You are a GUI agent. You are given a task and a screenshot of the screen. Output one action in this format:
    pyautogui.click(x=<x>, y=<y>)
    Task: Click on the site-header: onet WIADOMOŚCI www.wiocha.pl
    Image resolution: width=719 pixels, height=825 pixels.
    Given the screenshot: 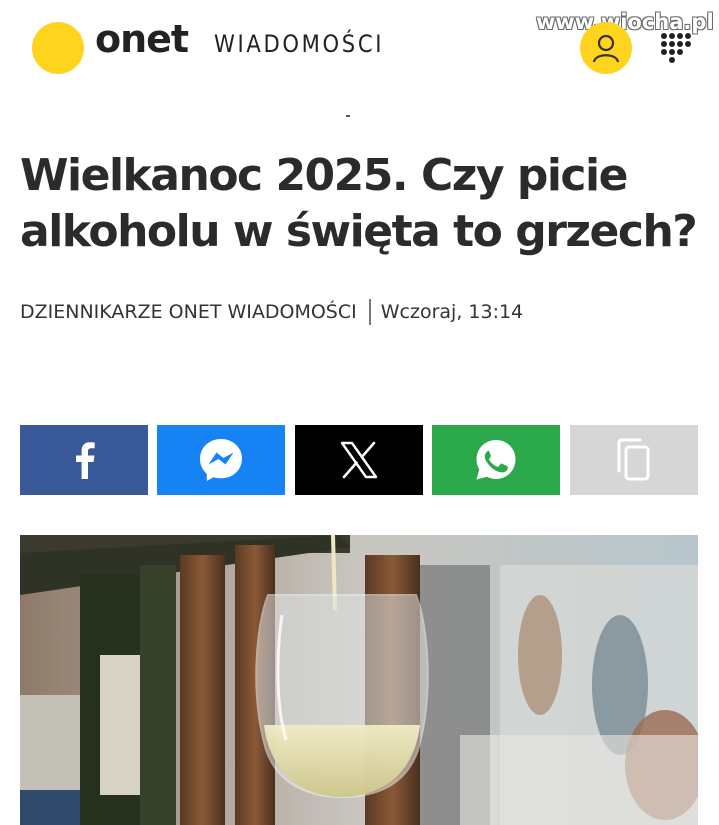 What is the action you would take?
    pyautogui.click(x=359, y=46)
    